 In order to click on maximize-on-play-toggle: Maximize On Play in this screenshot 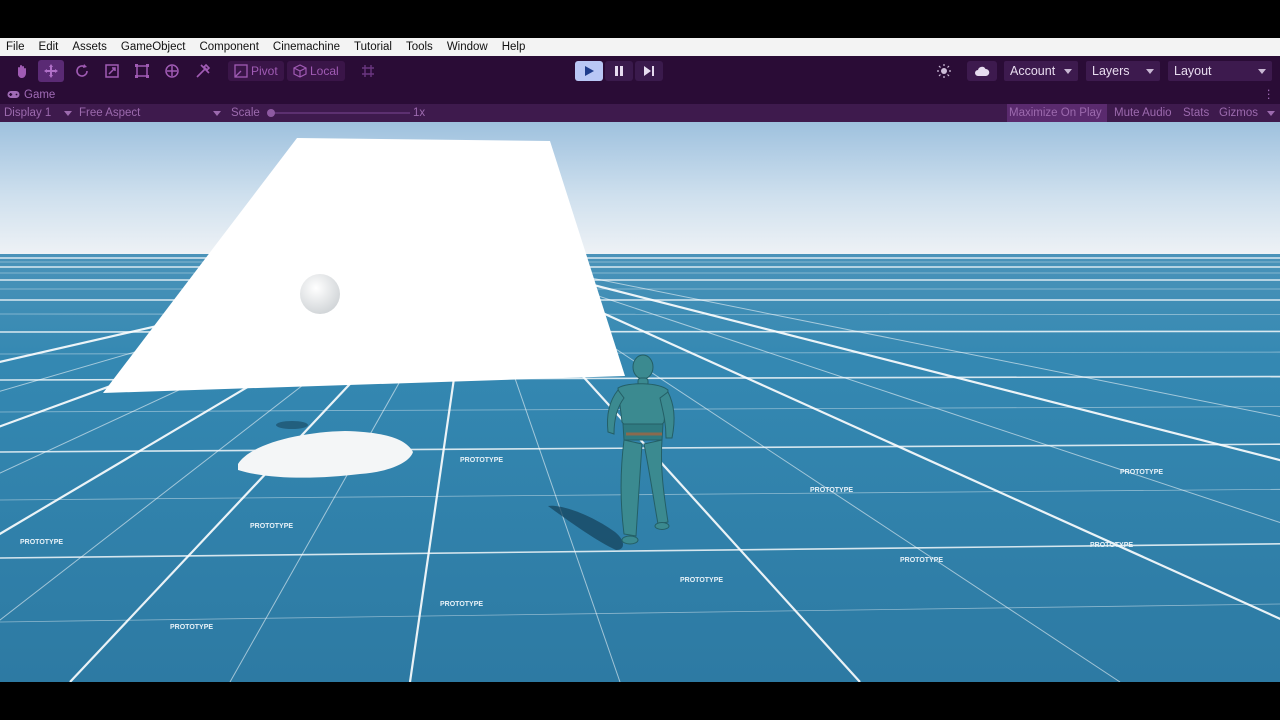, I will do `click(1055, 113)`.